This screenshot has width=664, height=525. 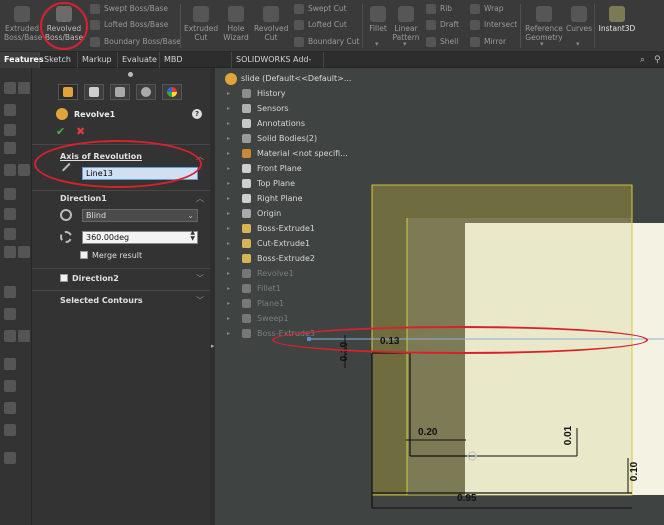 What do you see at coordinates (442, 25) in the screenshot?
I see `draft-button: Draft` at bounding box center [442, 25].